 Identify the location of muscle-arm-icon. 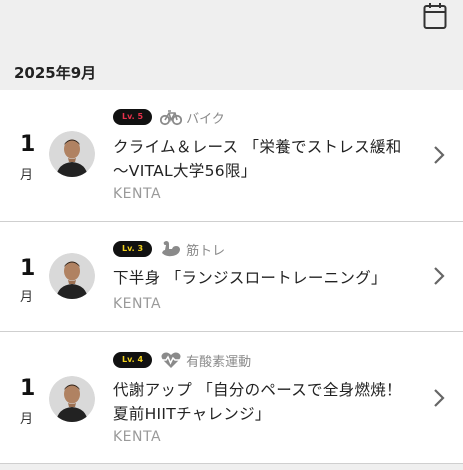
(171, 249).